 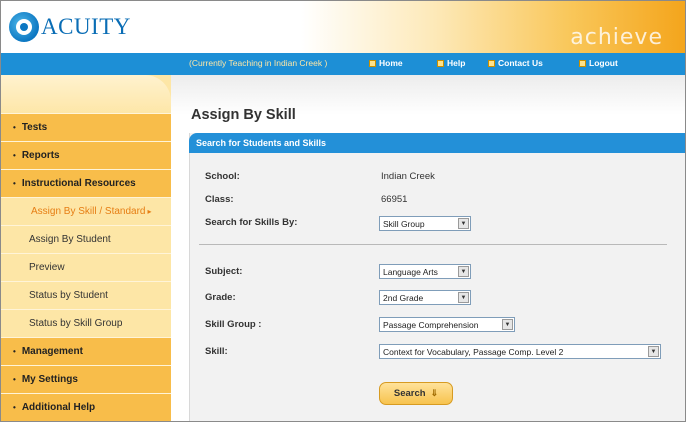 I want to click on skill-group-selected: Passage Comprehension, so click(x=431, y=324).